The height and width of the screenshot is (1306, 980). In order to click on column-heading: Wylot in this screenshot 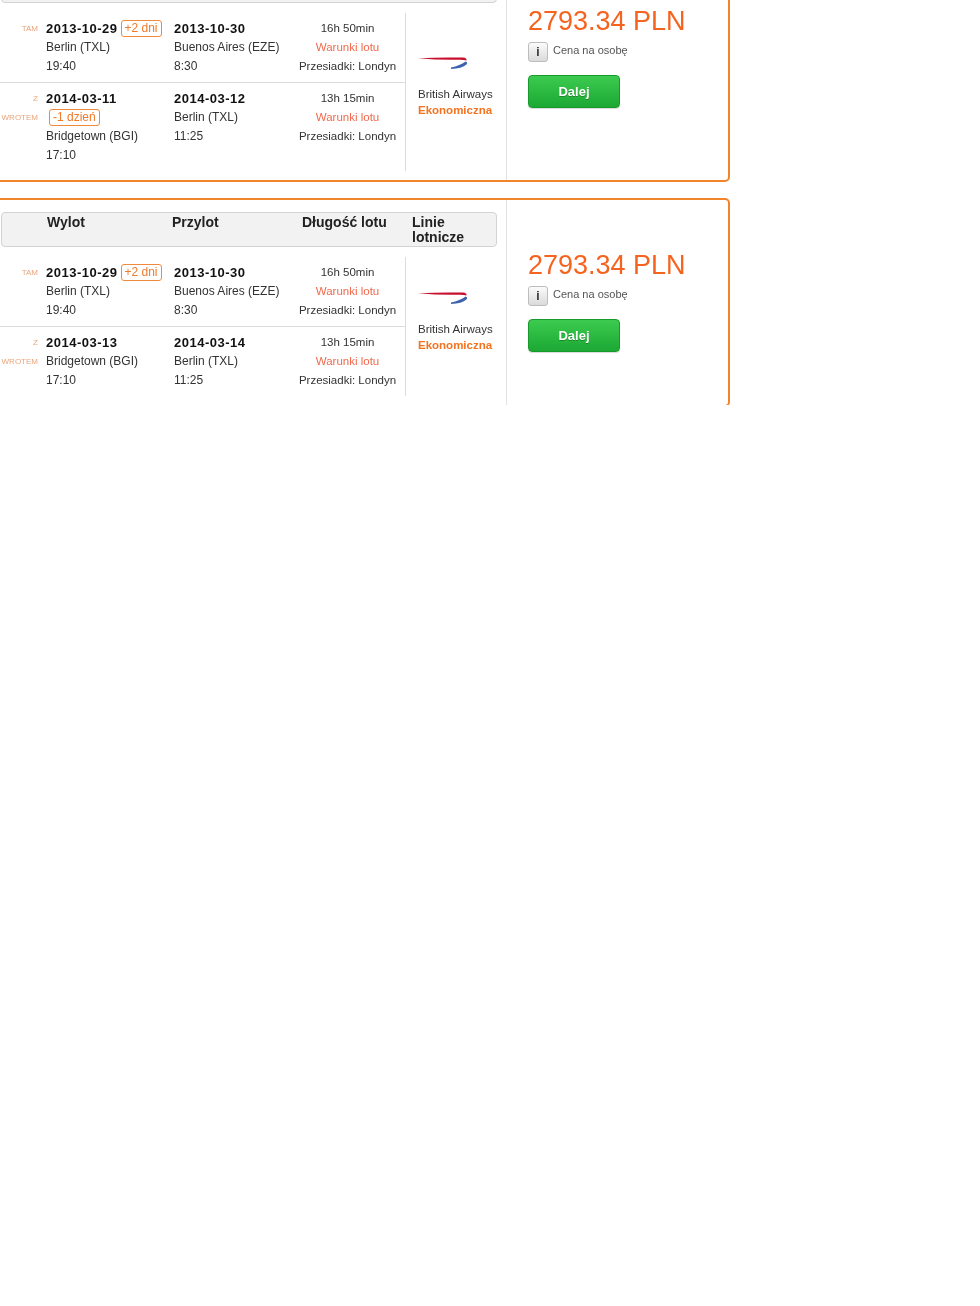, I will do `click(66, 222)`.